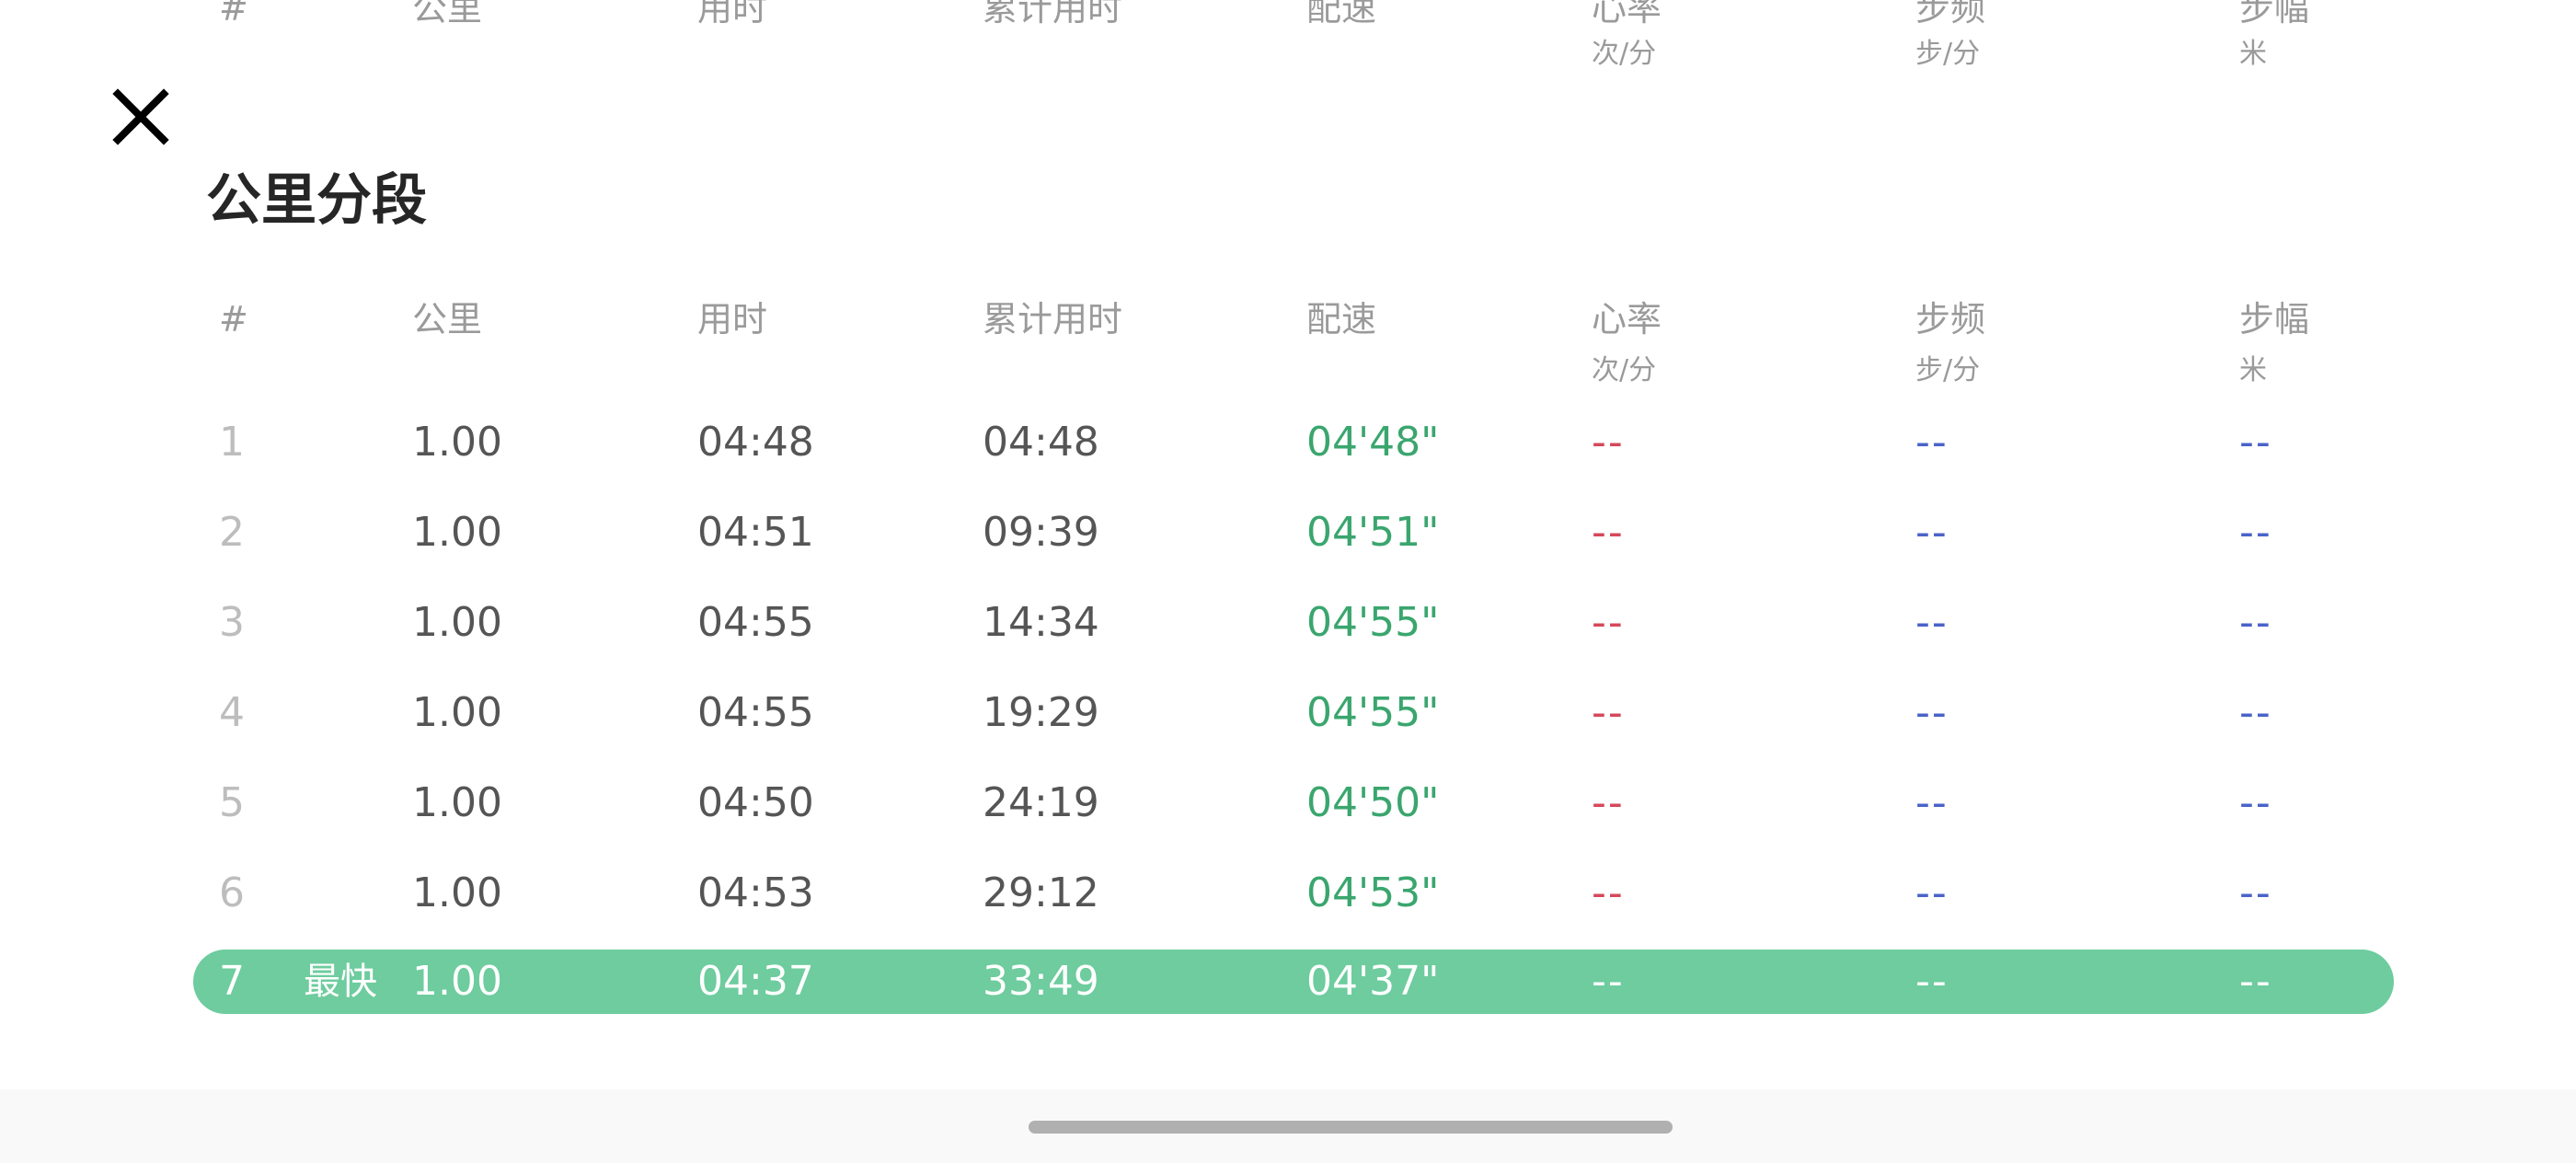  I want to click on split-time: 04:51, so click(755, 532).